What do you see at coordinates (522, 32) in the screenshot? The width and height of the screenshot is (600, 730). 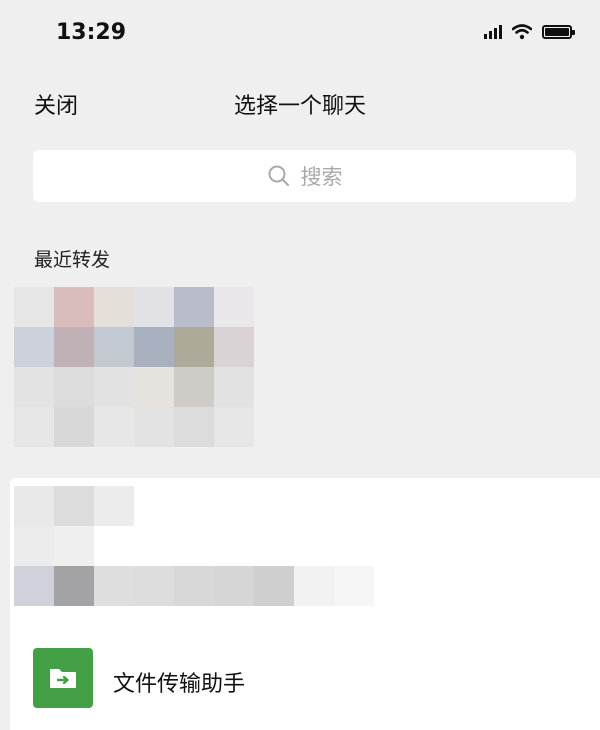 I see `wifi-icon` at bounding box center [522, 32].